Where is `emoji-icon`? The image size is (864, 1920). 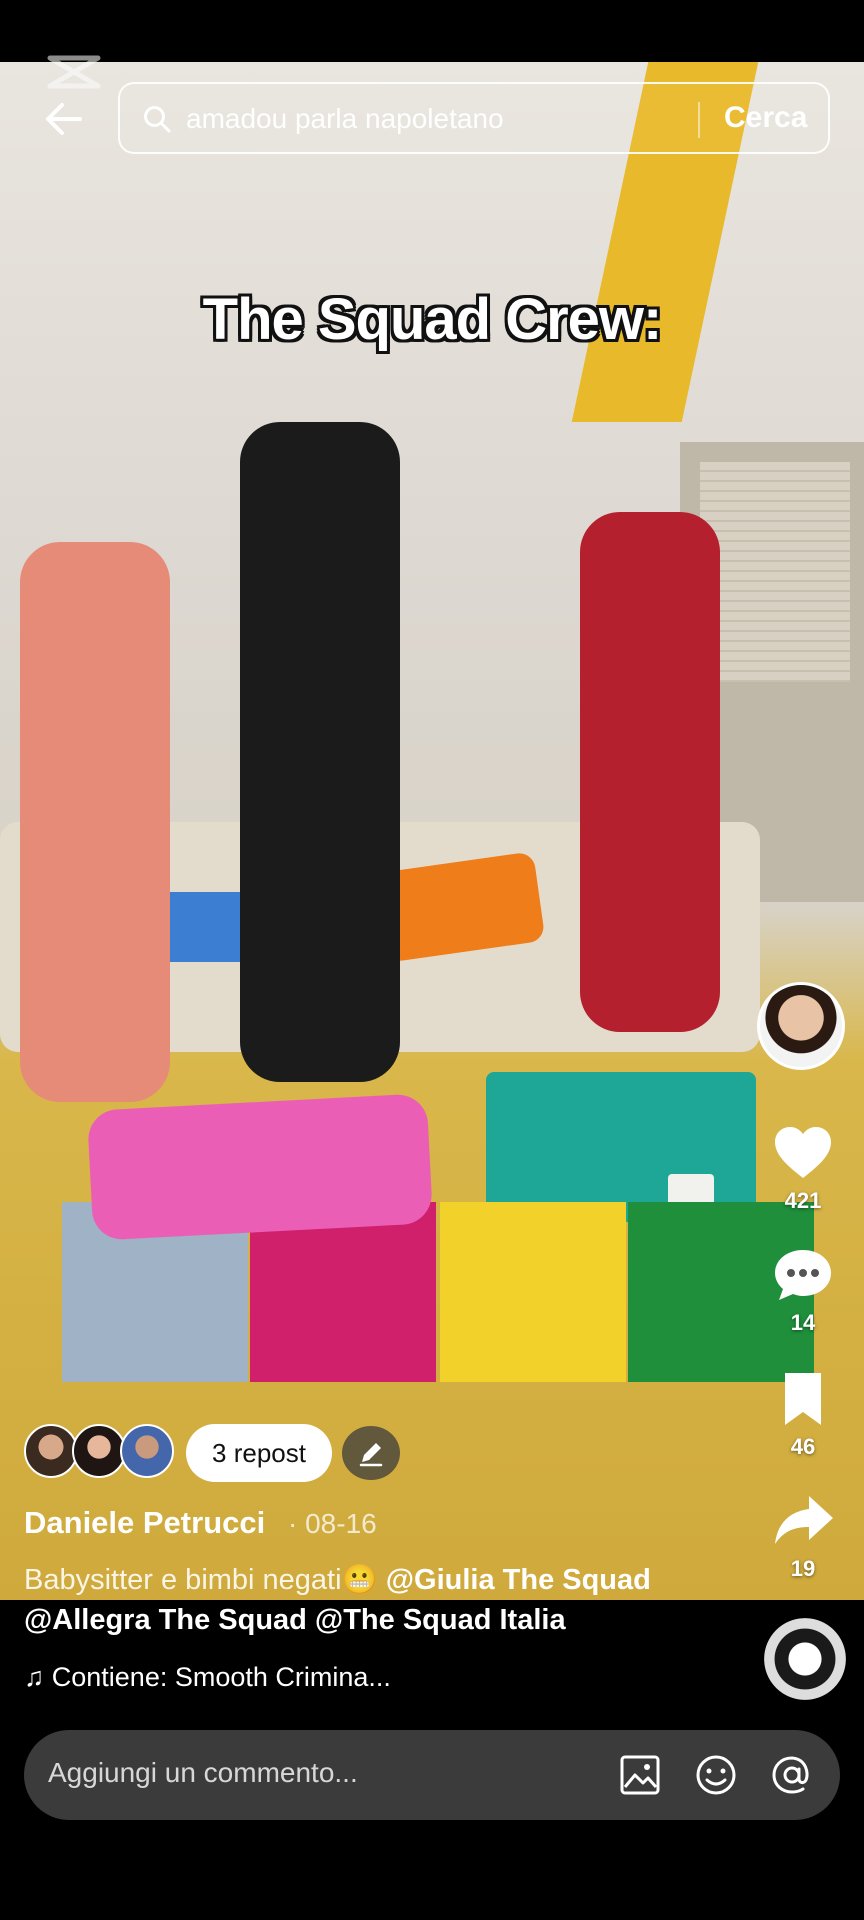
emoji-icon is located at coordinates (716, 1775).